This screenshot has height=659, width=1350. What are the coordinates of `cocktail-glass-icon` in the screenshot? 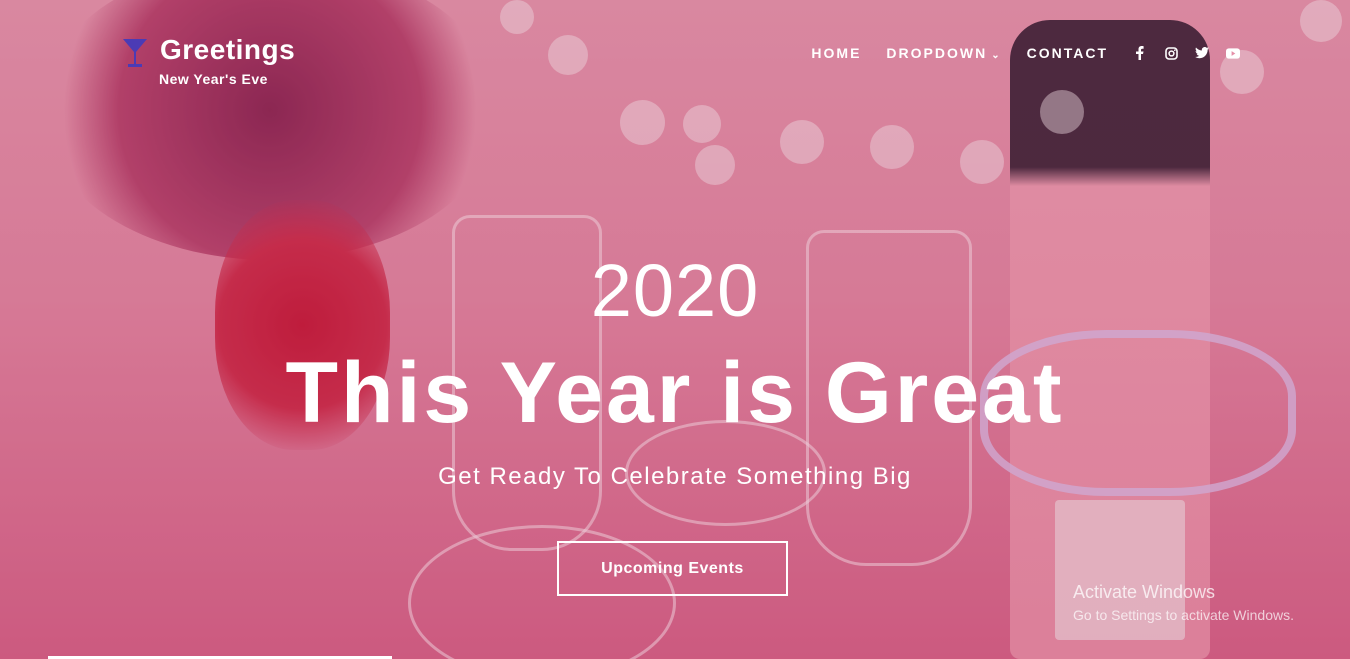 It's located at (135, 53).